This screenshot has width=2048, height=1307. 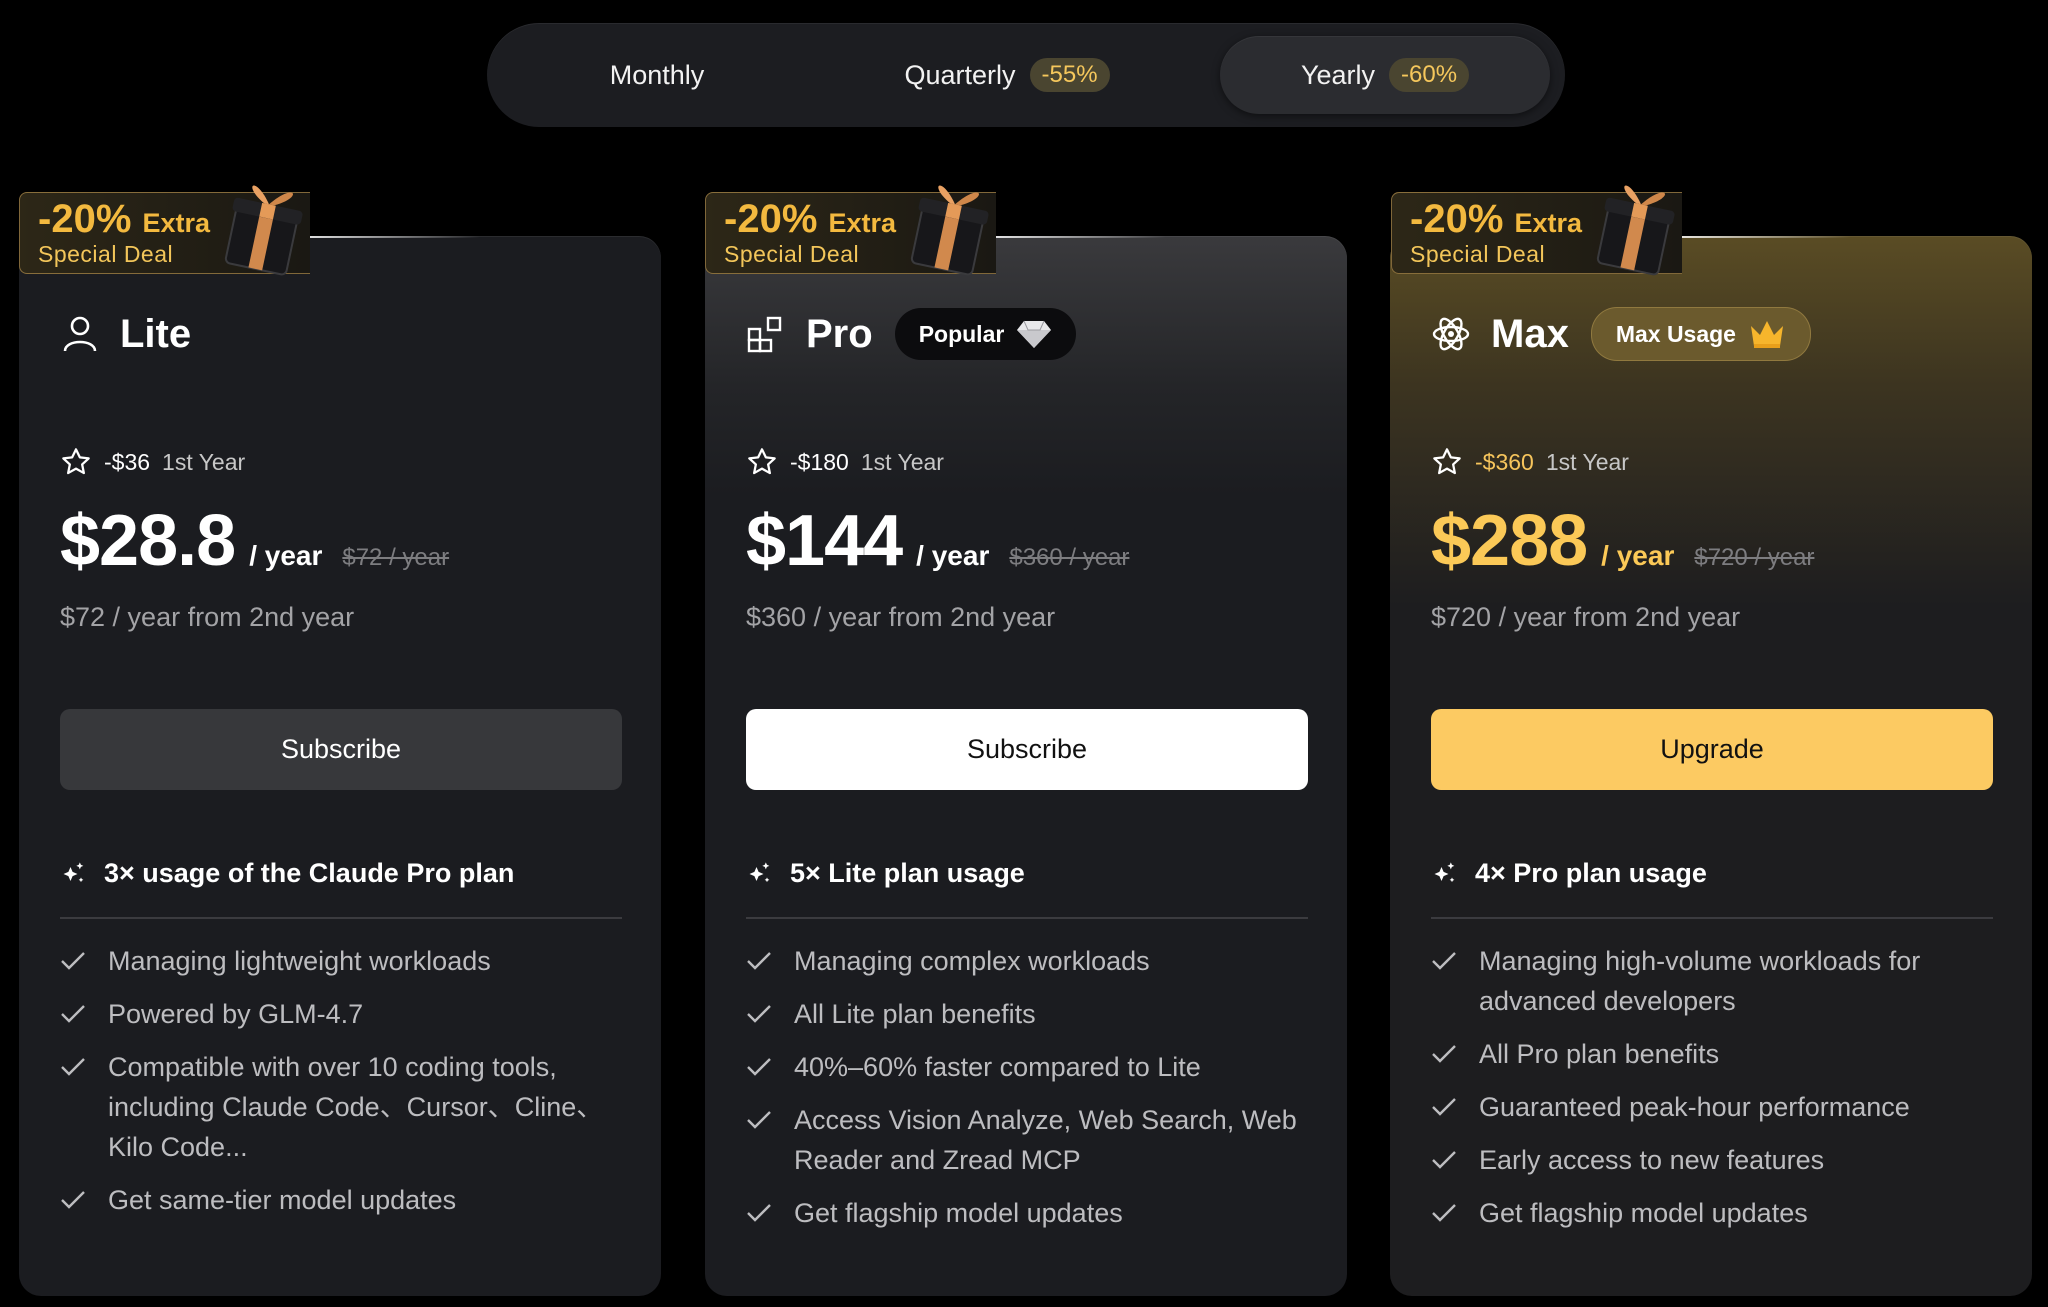 What do you see at coordinates (1429, 75) in the screenshot?
I see `yearly-discount-badge: -60%` at bounding box center [1429, 75].